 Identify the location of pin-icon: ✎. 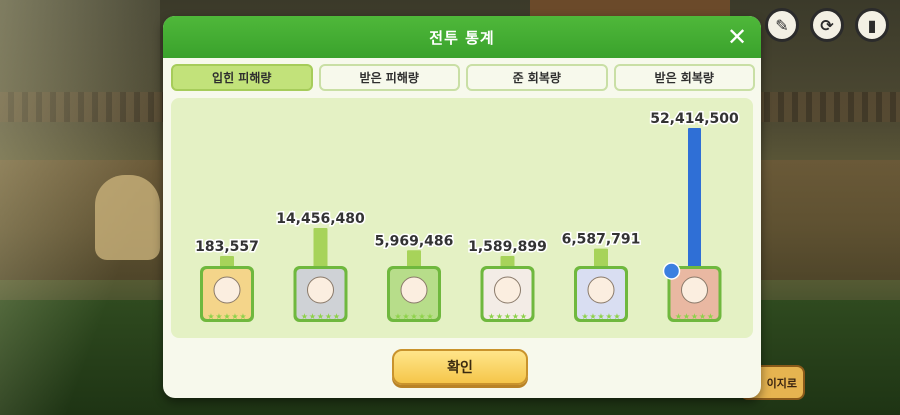
(782, 25).